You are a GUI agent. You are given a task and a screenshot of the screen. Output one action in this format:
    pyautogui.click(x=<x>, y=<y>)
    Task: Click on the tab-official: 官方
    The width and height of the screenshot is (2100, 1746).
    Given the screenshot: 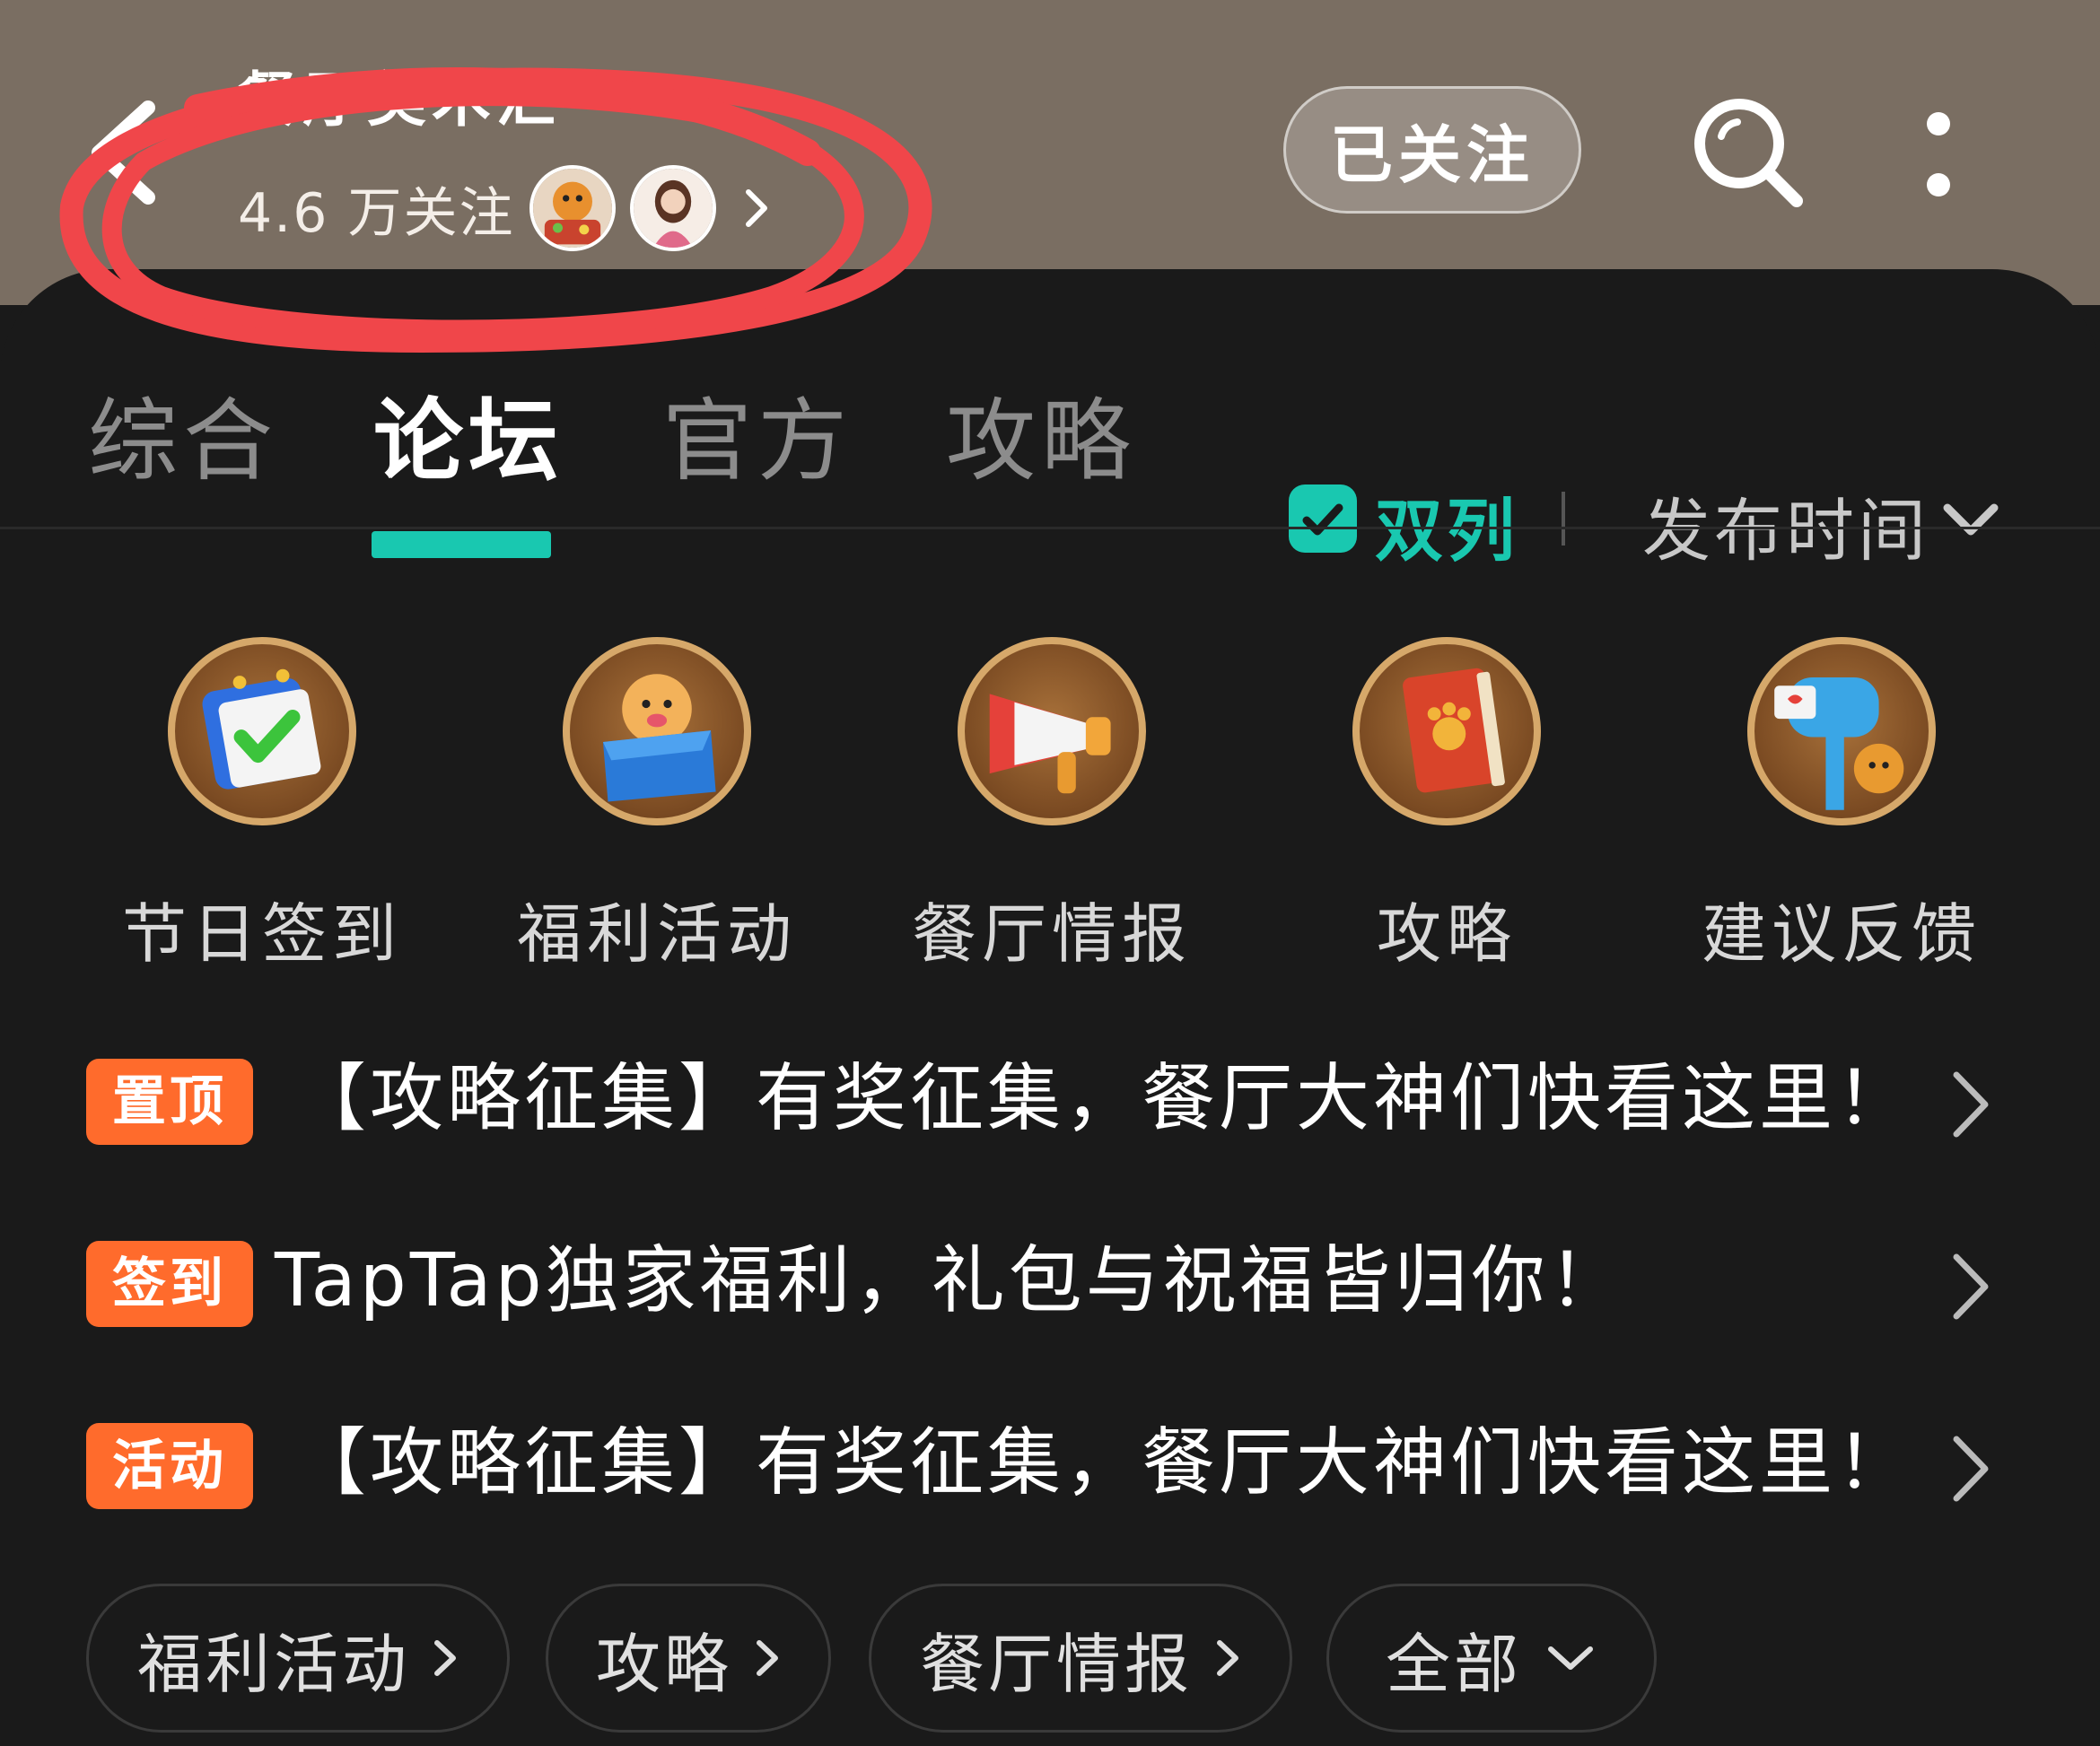 What is the action you would take?
    pyautogui.click(x=757, y=433)
    